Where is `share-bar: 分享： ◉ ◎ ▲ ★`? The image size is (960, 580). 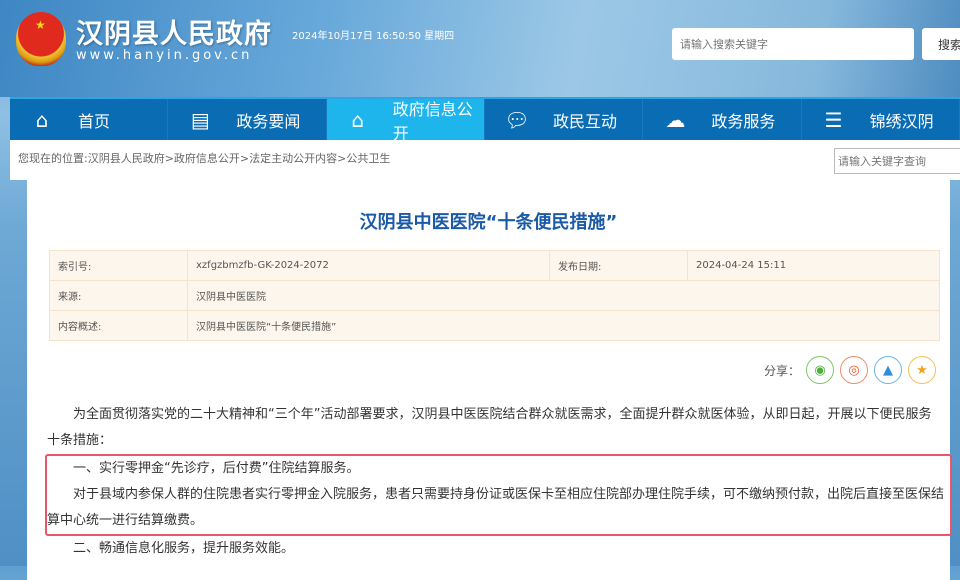 share-bar: 分享： ◉ ◎ ▲ ★ is located at coordinates (850, 370).